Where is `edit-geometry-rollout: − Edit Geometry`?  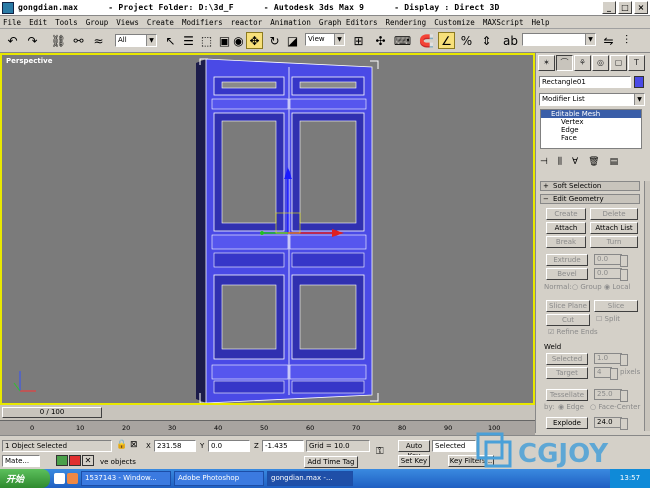 edit-geometry-rollout: − Edit Geometry is located at coordinates (590, 199).